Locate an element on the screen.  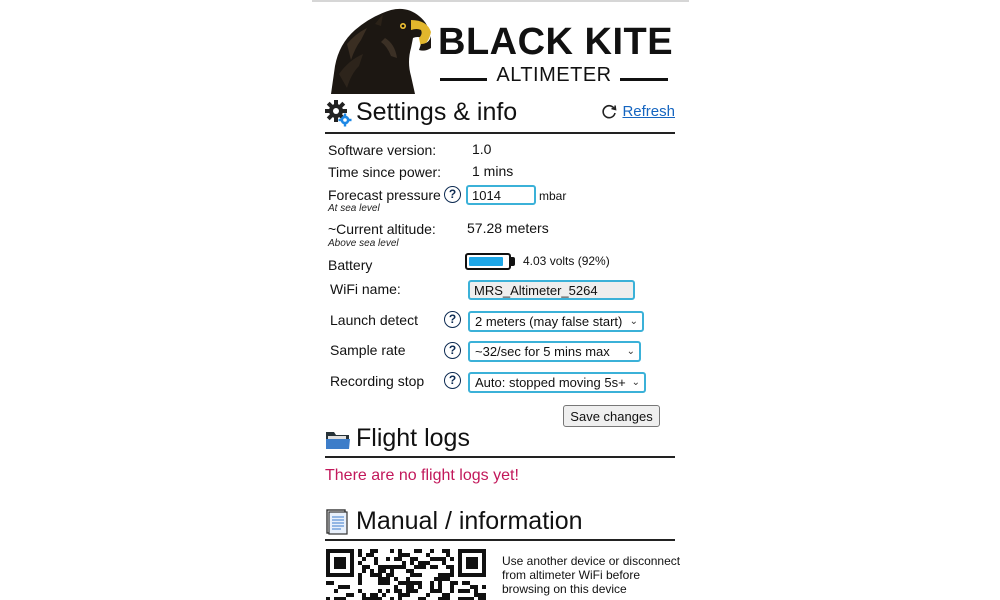
top-divider is located at coordinates (500, 1).